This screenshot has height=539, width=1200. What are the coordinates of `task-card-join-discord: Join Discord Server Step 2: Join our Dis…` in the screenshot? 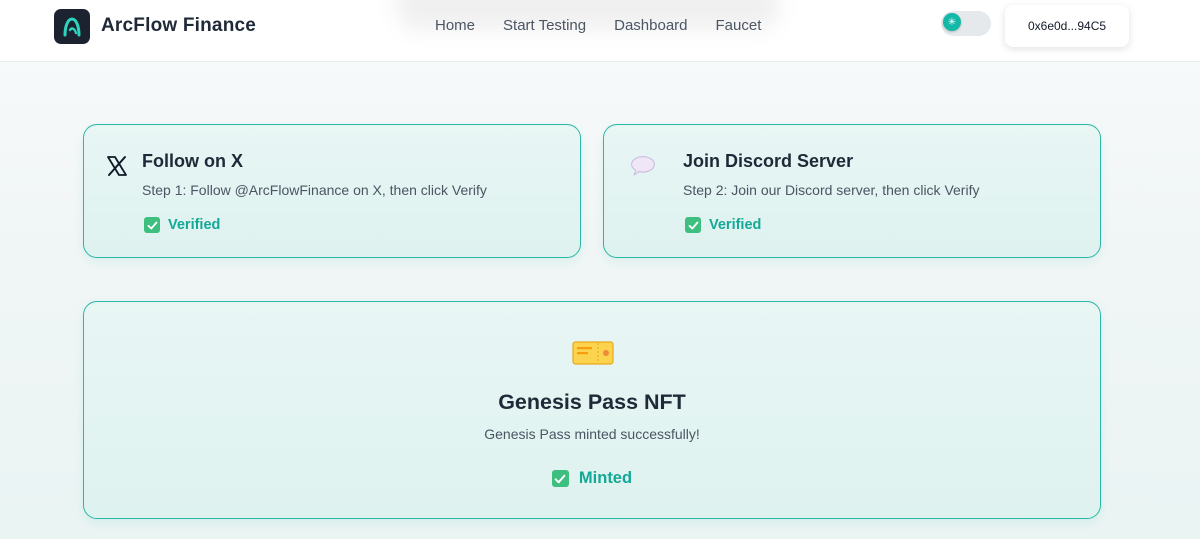 It's located at (852, 191).